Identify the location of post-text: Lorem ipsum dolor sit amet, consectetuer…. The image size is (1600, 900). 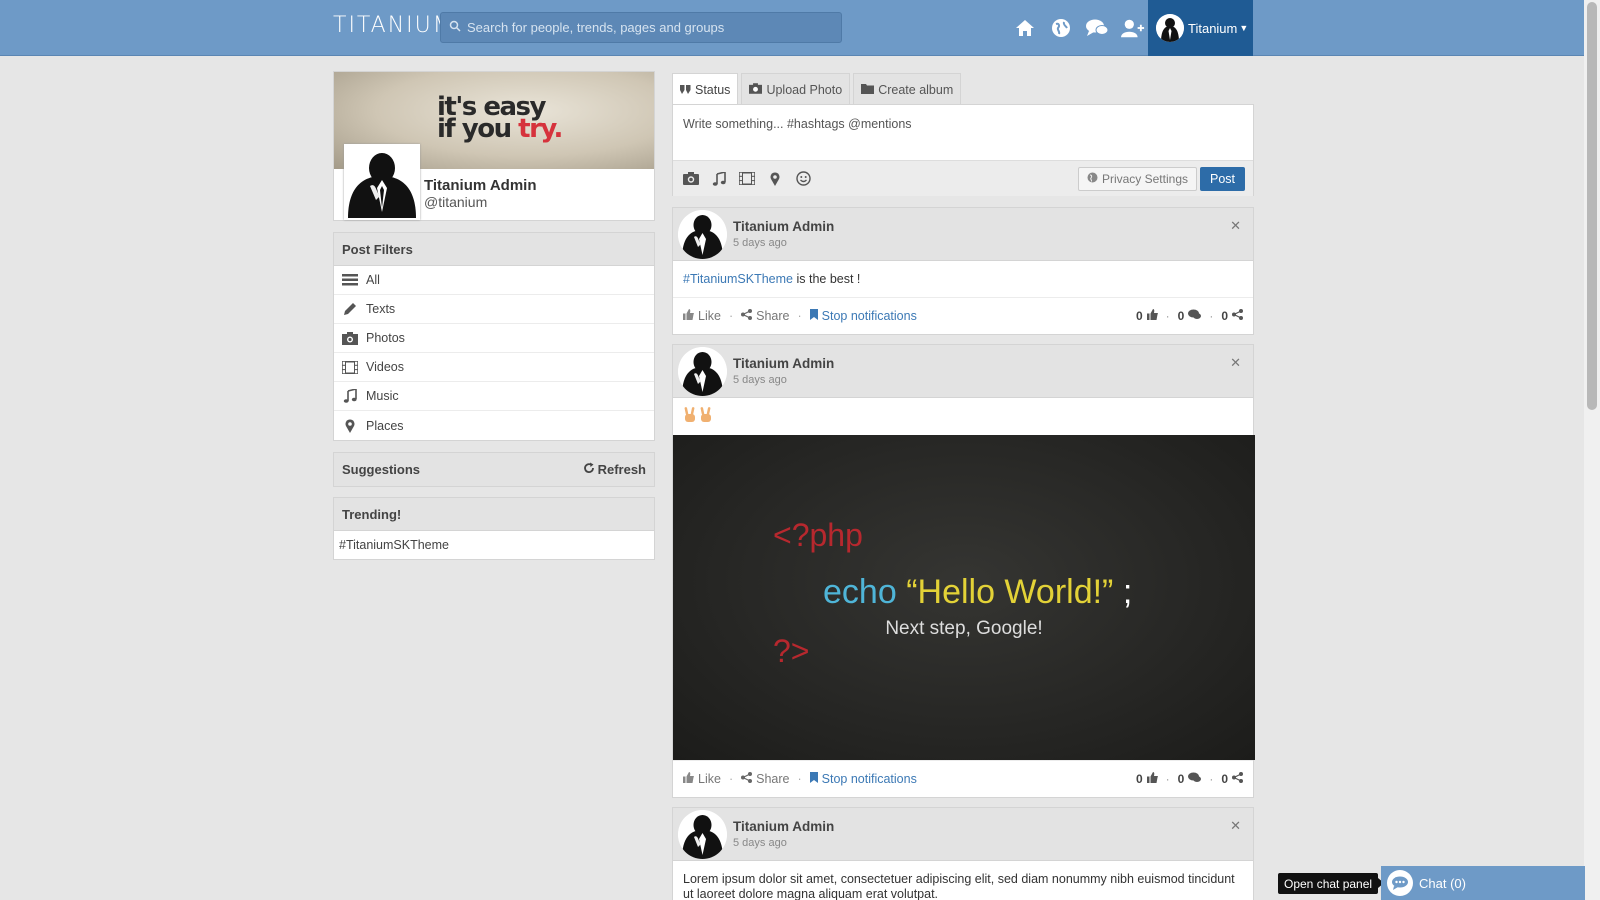
(959, 886).